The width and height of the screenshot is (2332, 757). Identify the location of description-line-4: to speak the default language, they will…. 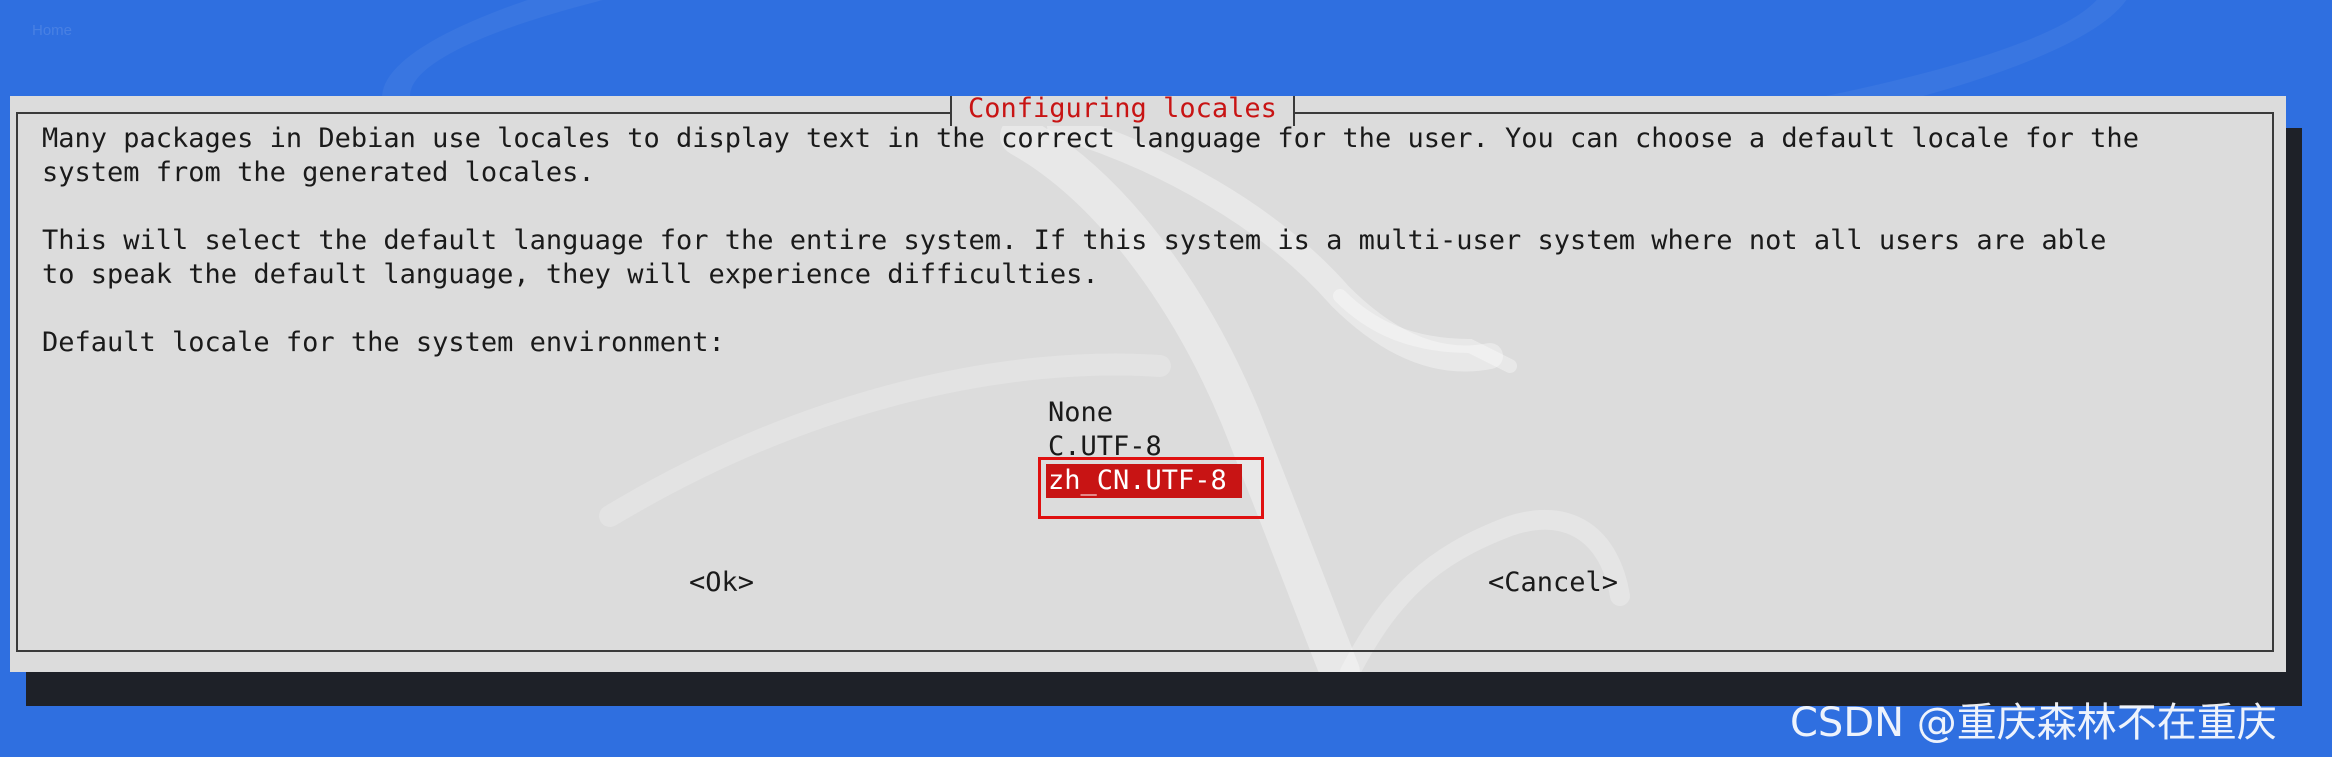
(570, 274).